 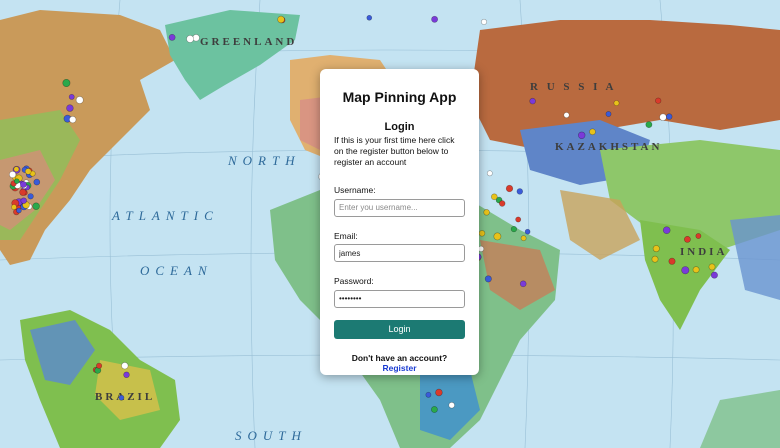 I want to click on map-label-north: NORTH, so click(x=264, y=160).